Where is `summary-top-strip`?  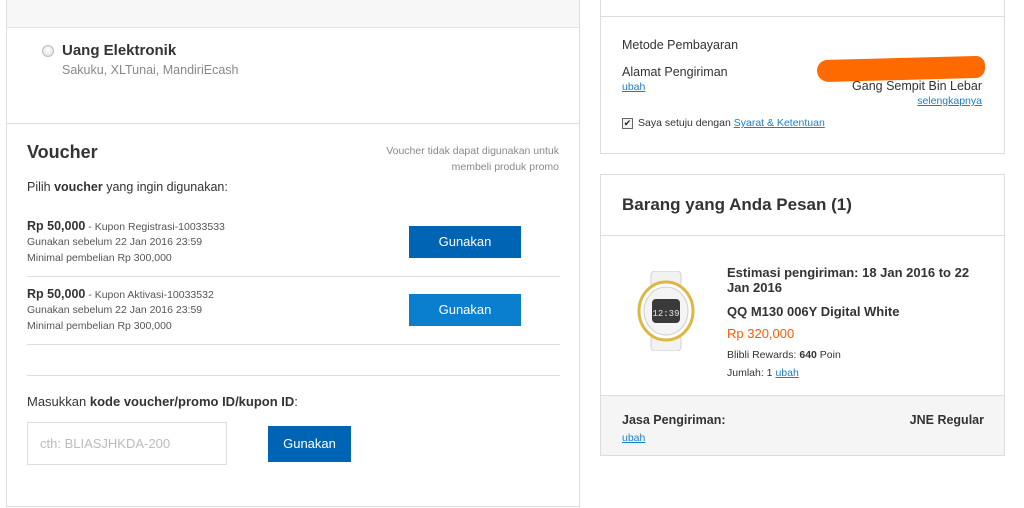 summary-top-strip is located at coordinates (802, 8).